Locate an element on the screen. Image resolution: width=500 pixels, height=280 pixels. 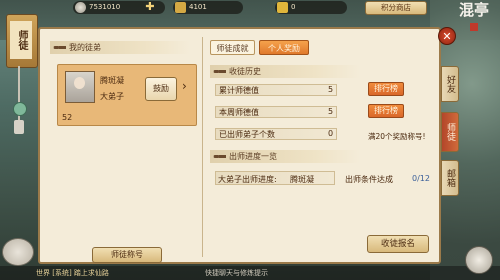
weekly-virtue-value: 5 is located at coordinates (331, 111).